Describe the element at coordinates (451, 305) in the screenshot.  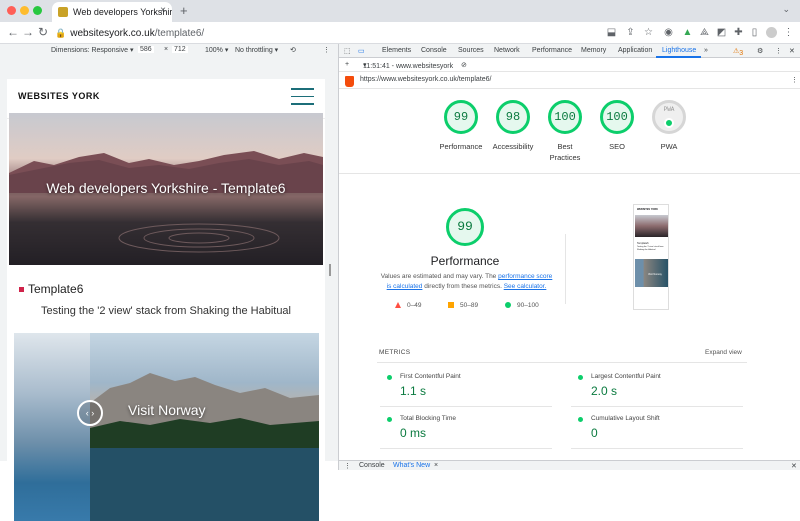
I see `orange-square-icon` at that location.